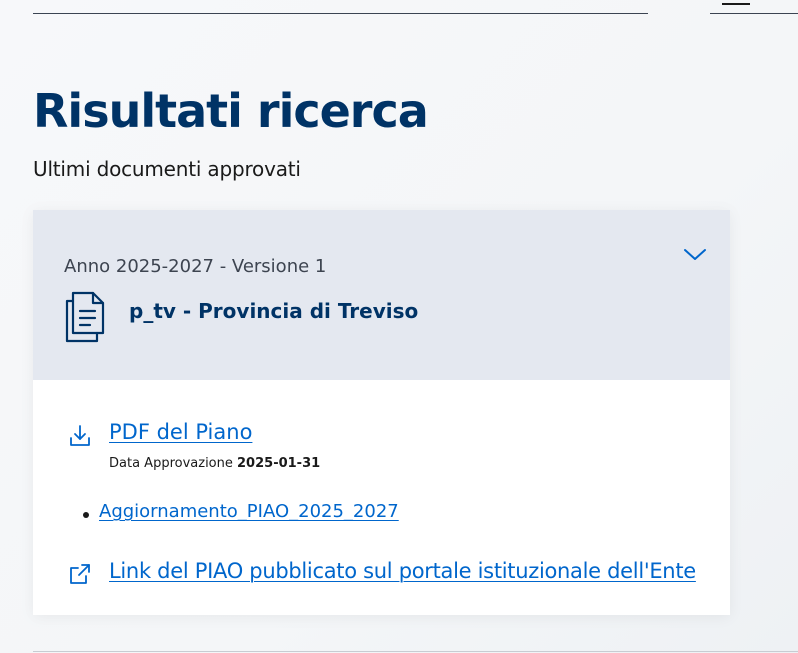 The height and width of the screenshot is (653, 798). I want to click on chevron-down-icon, so click(695, 254).